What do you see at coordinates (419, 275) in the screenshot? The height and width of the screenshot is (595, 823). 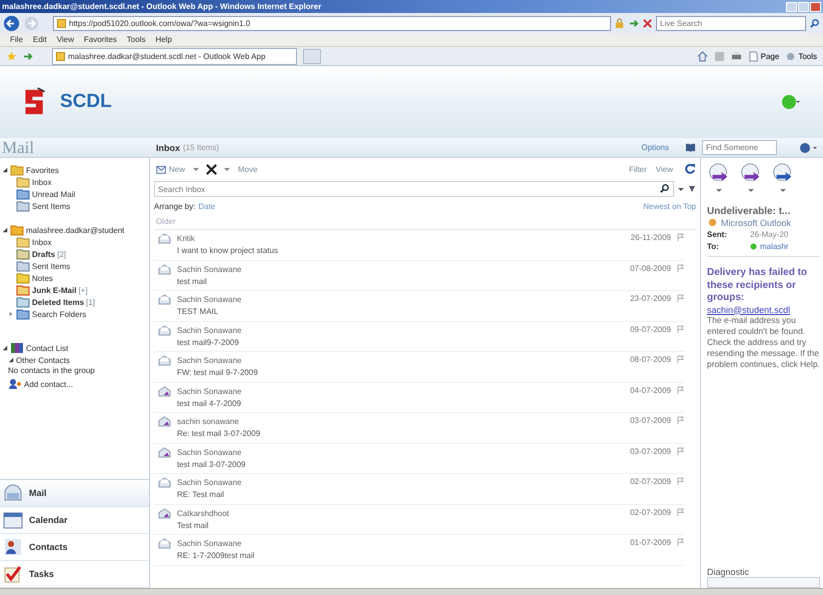 I see `message-row: Sachin Sonawane test mail 07-08-2009` at bounding box center [419, 275].